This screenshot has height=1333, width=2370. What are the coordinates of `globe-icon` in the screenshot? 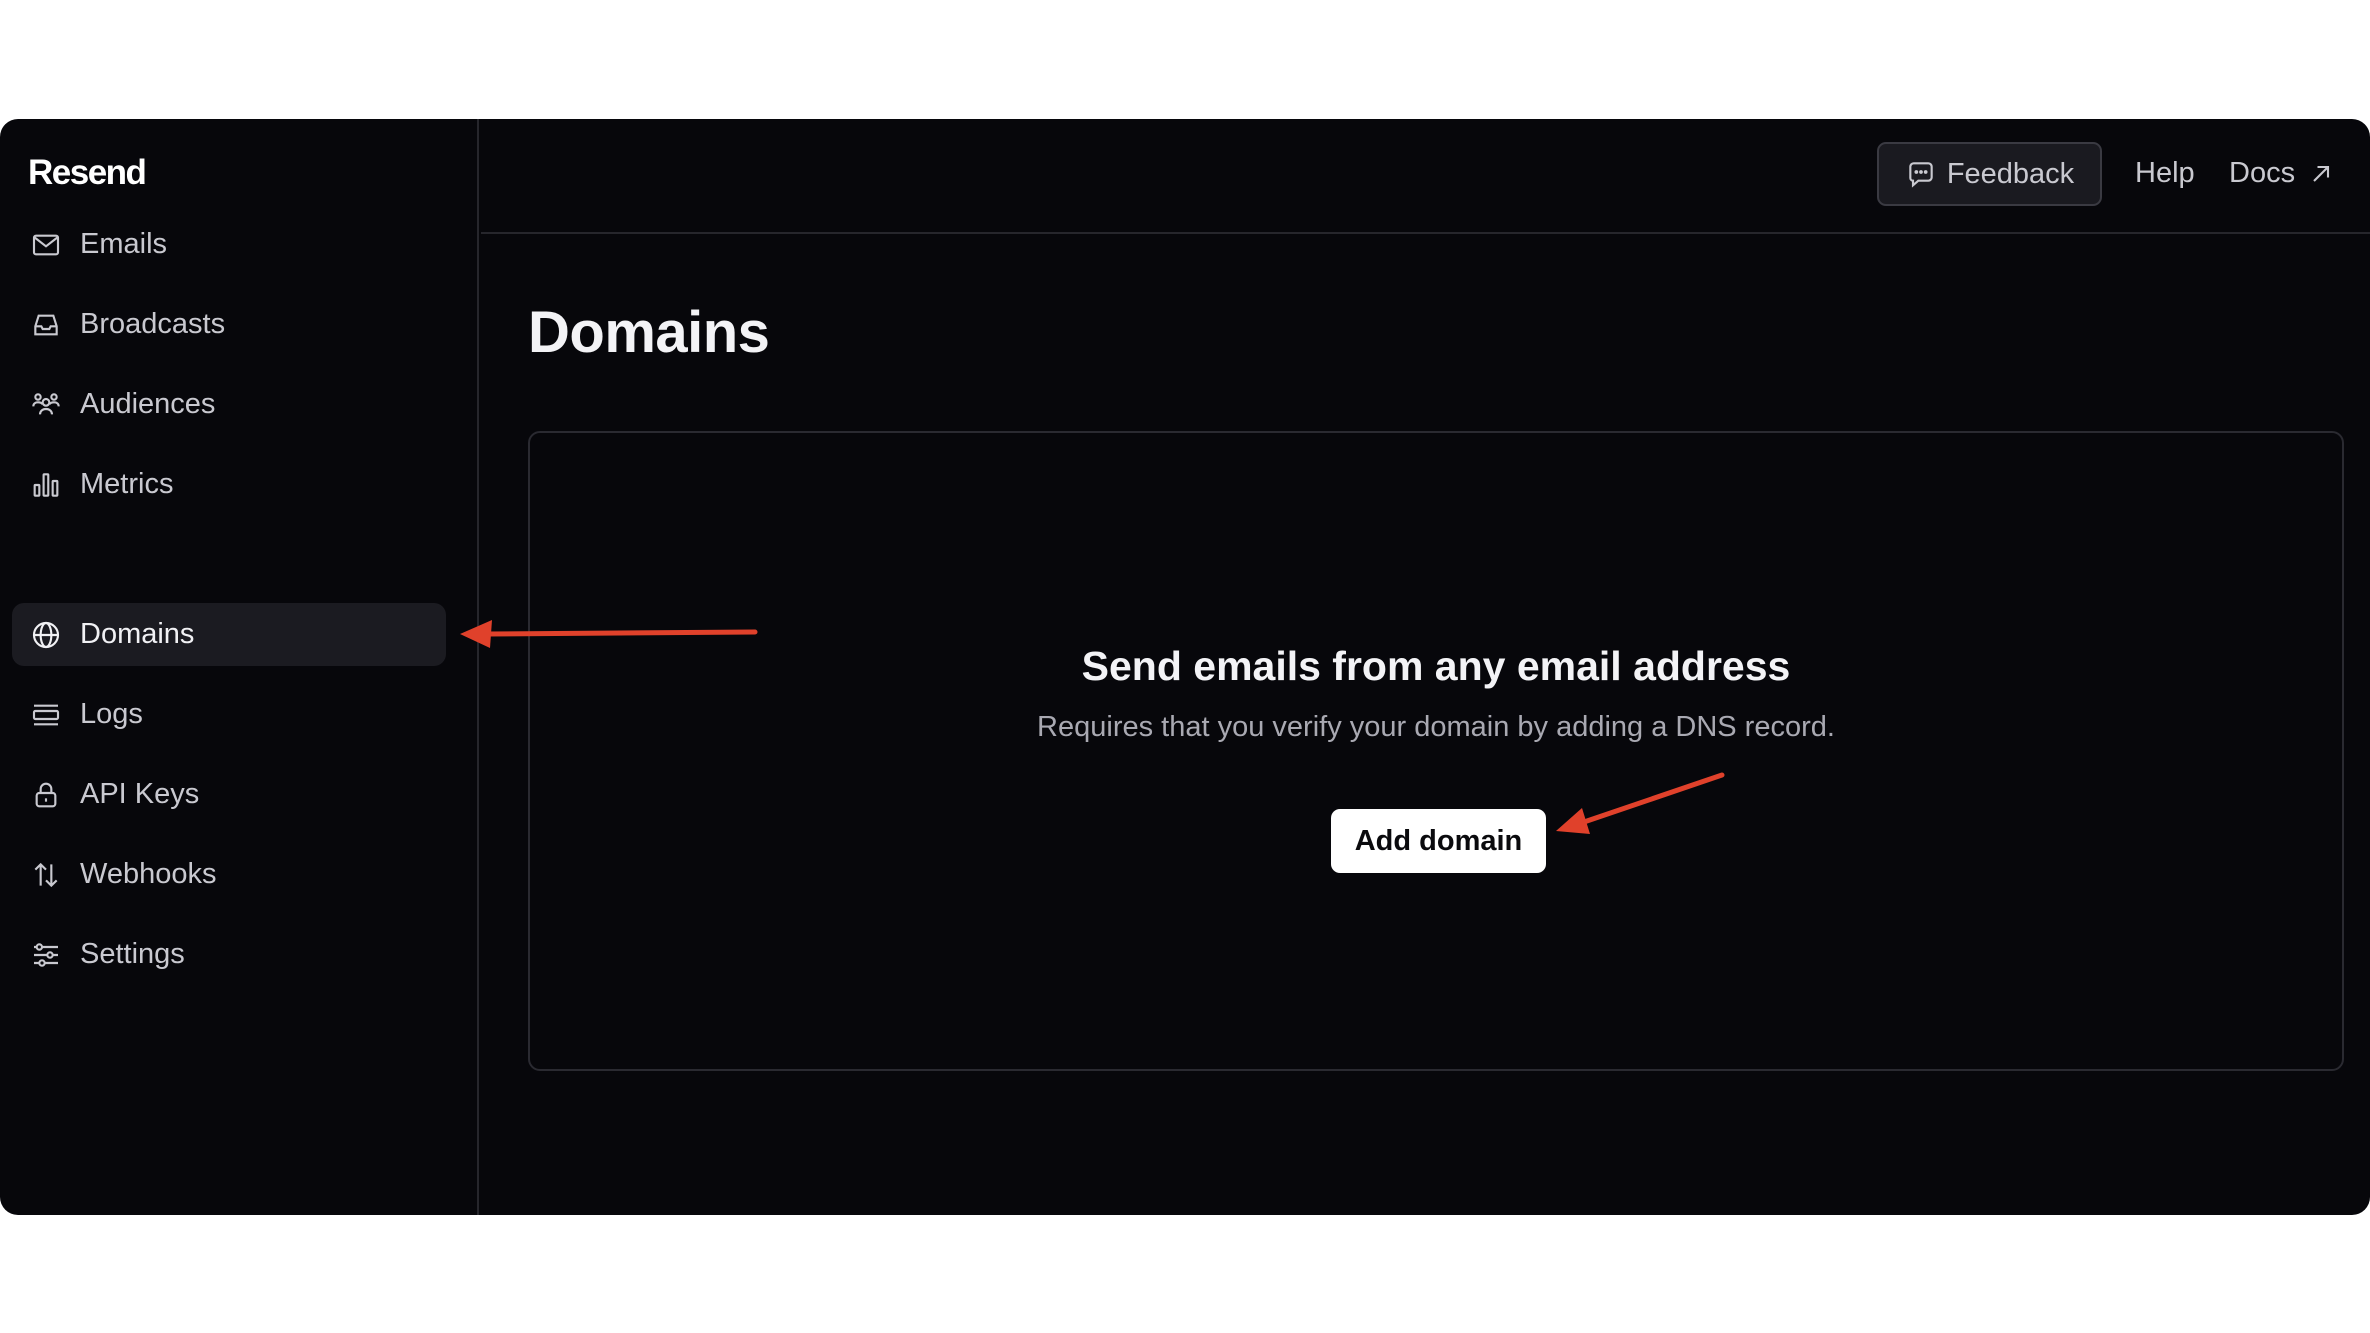 It's located at (46, 635).